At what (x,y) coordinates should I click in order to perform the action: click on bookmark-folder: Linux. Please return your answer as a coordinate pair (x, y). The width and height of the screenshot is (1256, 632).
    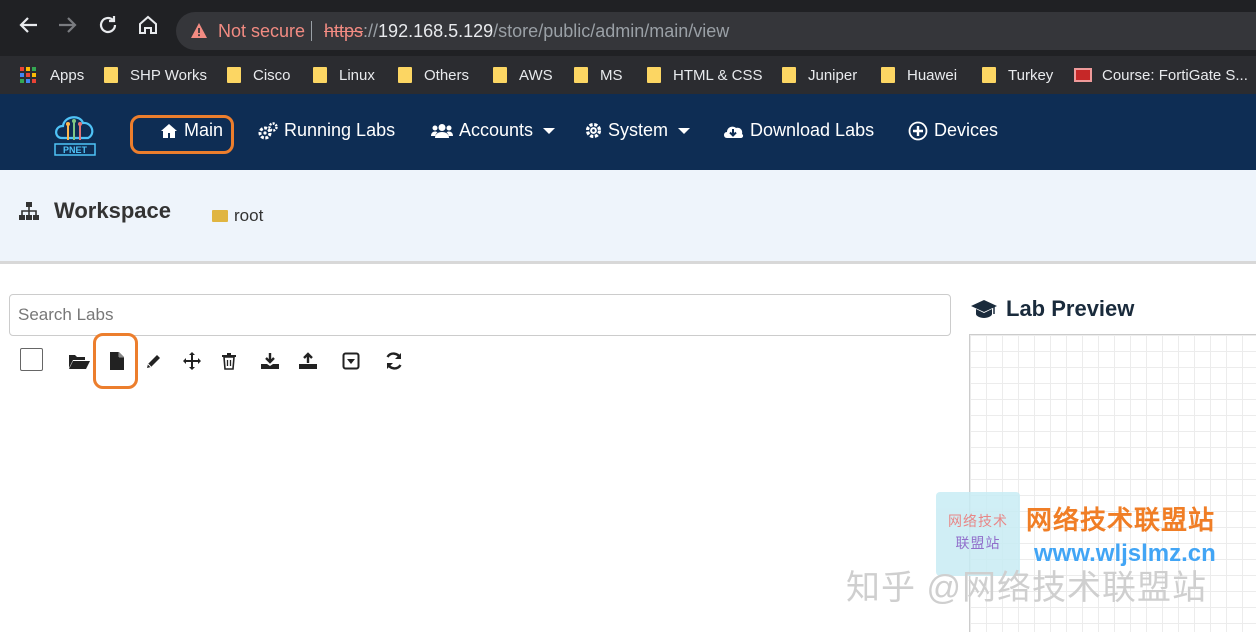
    Looking at the image, I should click on (344, 75).